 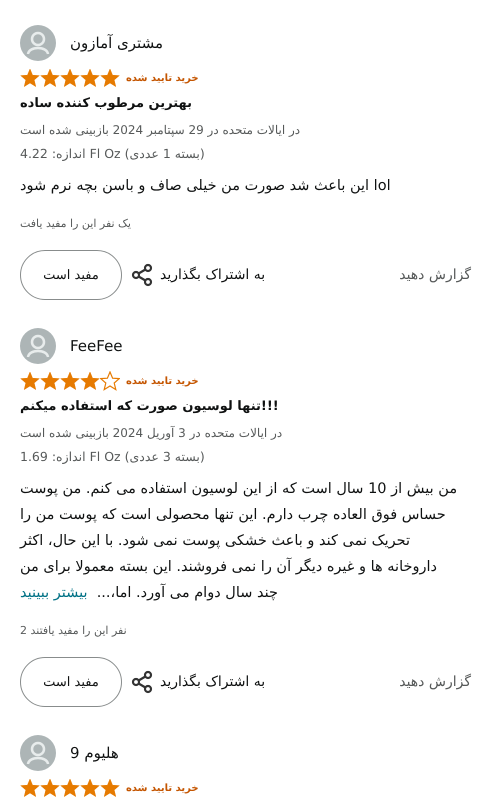 I want to click on review-title: تنها لوسیون صورت که استفاده میکنم!!!, so click(x=150, y=406).